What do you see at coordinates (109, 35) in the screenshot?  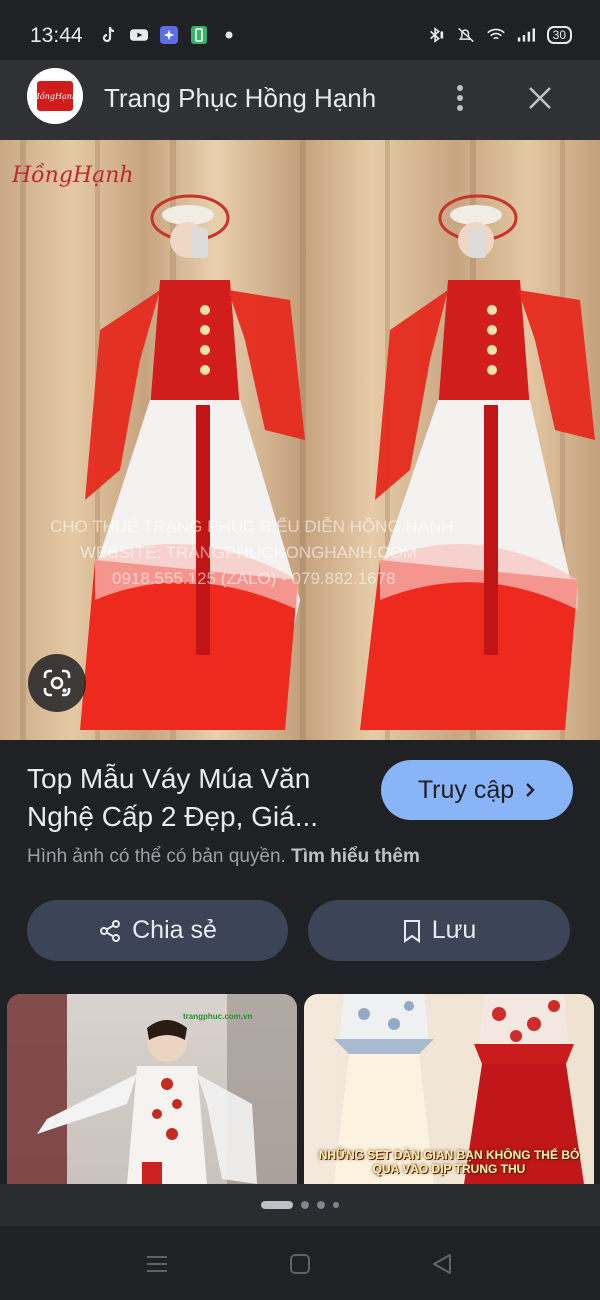 I see `tiktok-icon` at bounding box center [109, 35].